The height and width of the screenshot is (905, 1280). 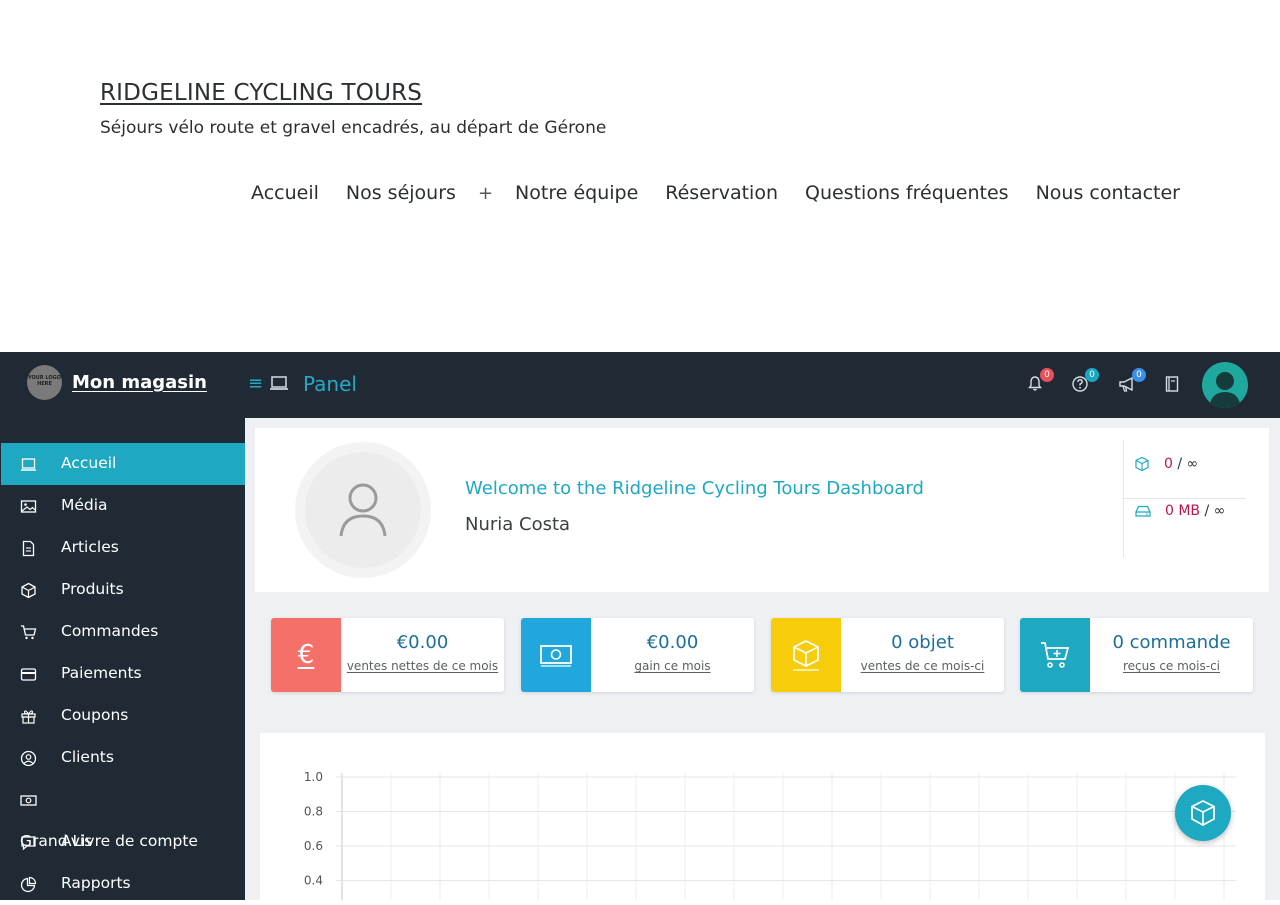 I want to click on store-name-link: Mon magasin, so click(x=139, y=382).